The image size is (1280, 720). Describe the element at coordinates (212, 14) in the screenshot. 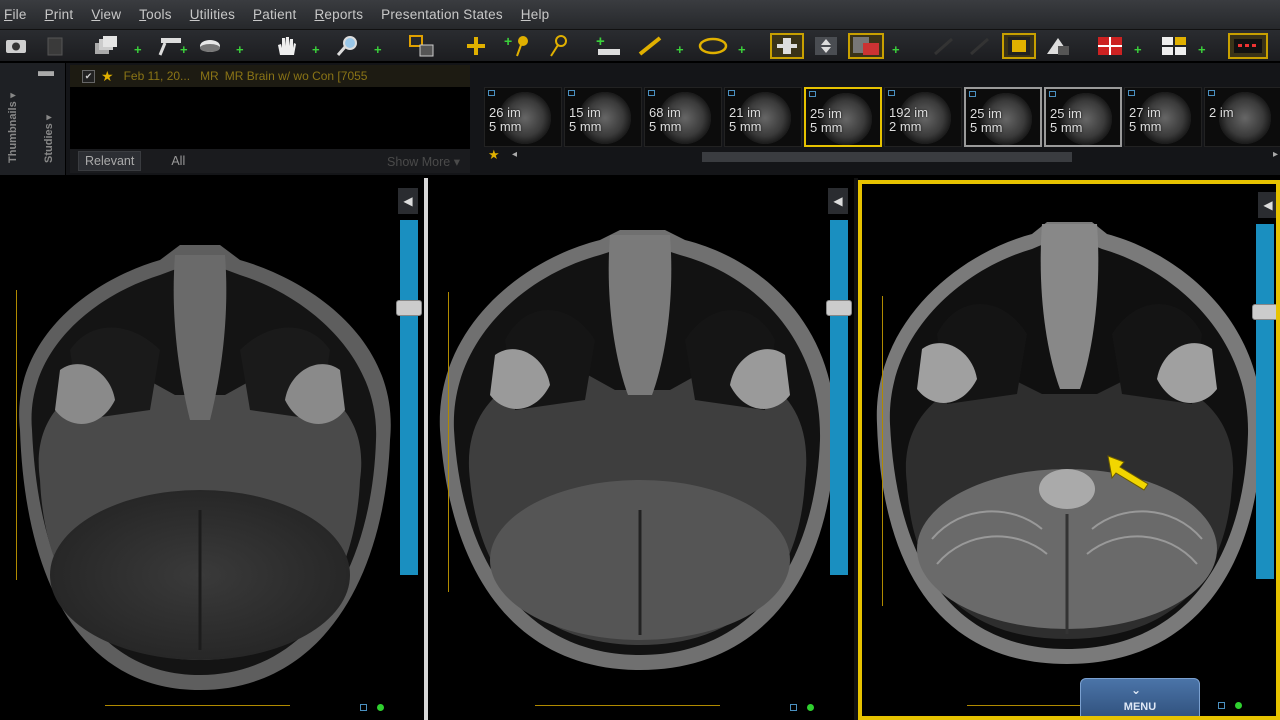

I see `menu-utilities: Utilities` at that location.